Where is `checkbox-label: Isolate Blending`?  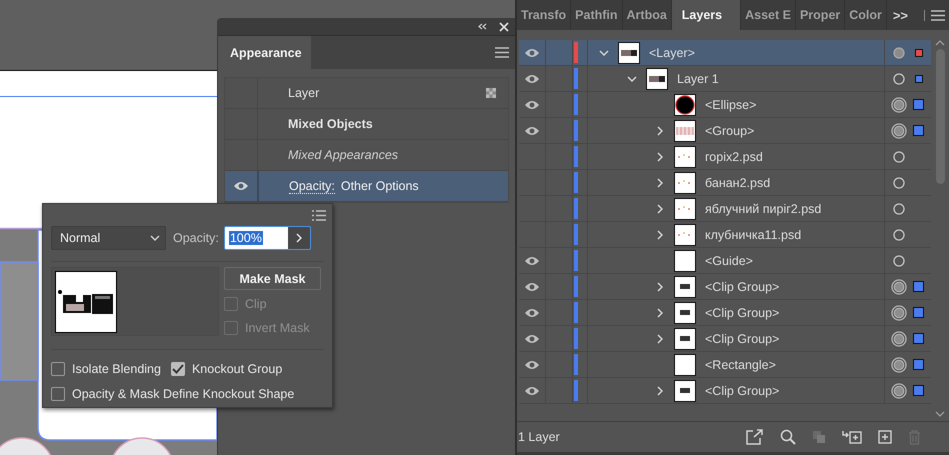
checkbox-label: Isolate Blending is located at coordinates (116, 369).